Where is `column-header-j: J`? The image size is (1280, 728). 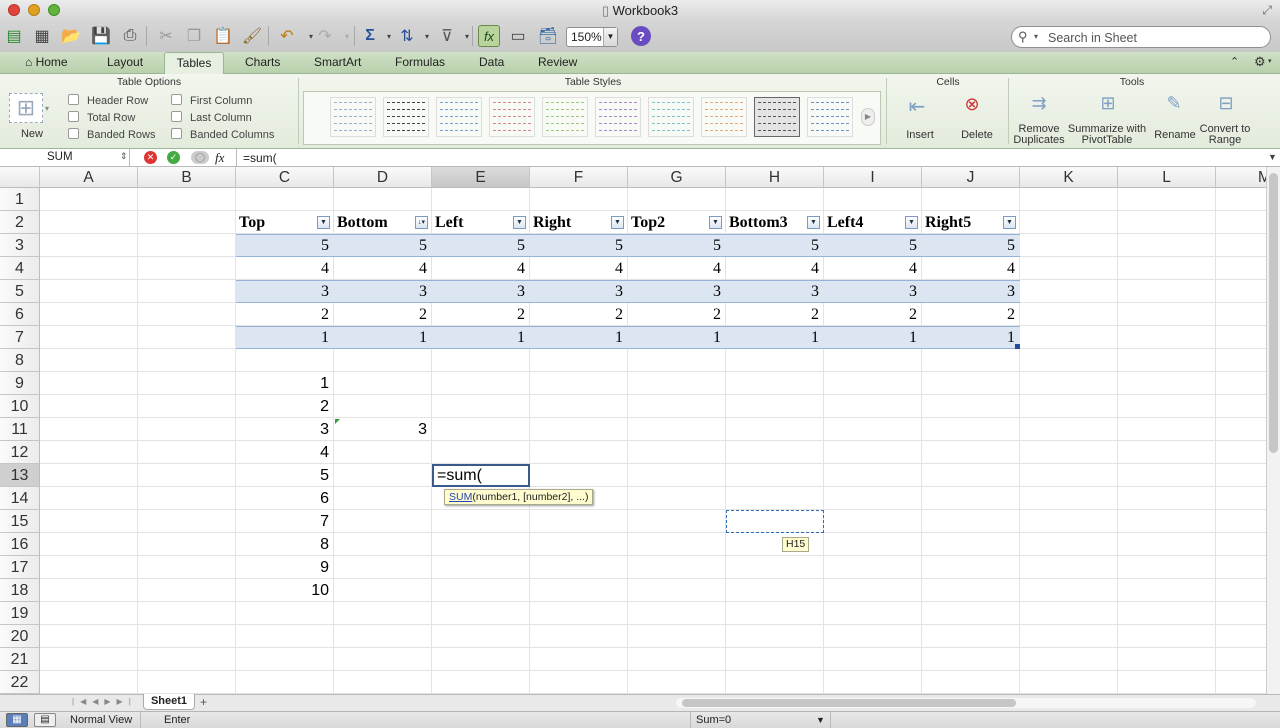
column-header-j: J is located at coordinates (971, 177).